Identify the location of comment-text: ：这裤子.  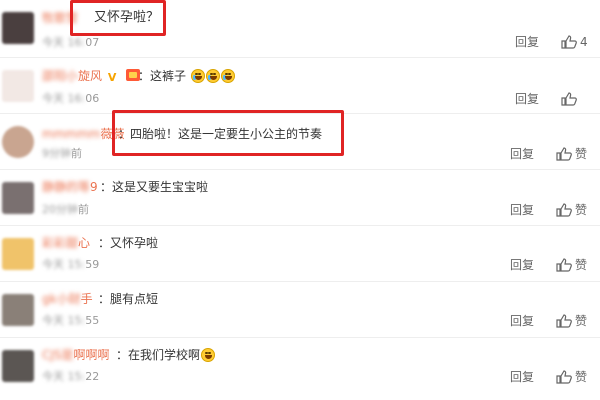
(186, 76).